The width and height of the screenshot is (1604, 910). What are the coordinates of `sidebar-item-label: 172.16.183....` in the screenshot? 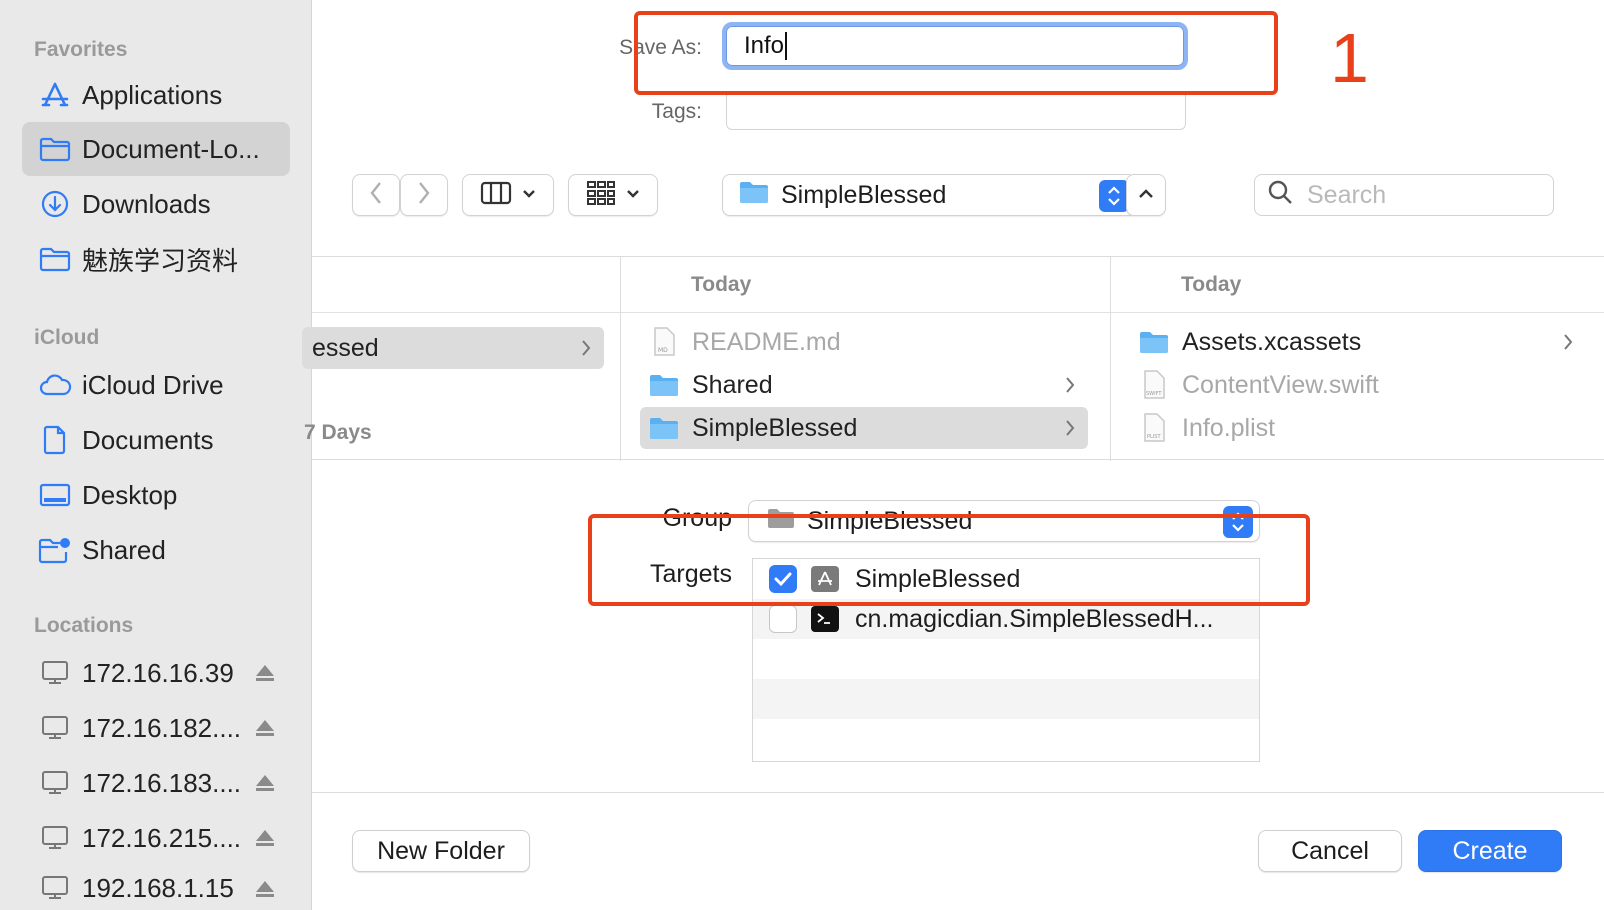 It's located at (162, 782).